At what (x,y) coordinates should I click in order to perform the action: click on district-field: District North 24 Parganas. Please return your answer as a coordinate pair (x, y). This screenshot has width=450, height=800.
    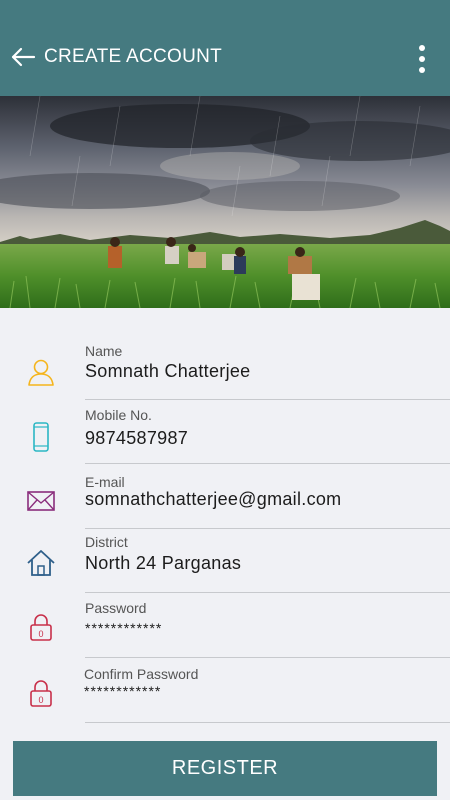
    Looking at the image, I should click on (225, 564).